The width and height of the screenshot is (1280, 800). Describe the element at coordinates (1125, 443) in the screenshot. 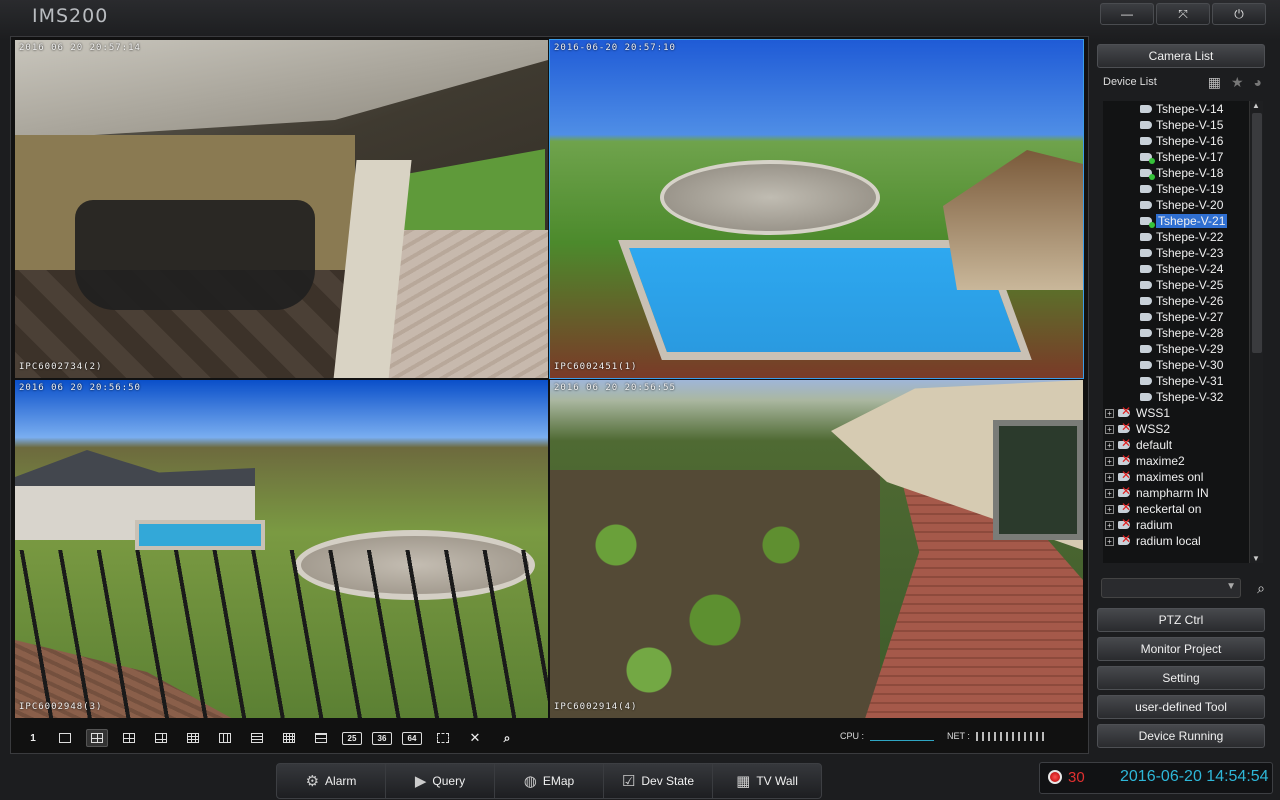

I see `offline-device-icon` at that location.